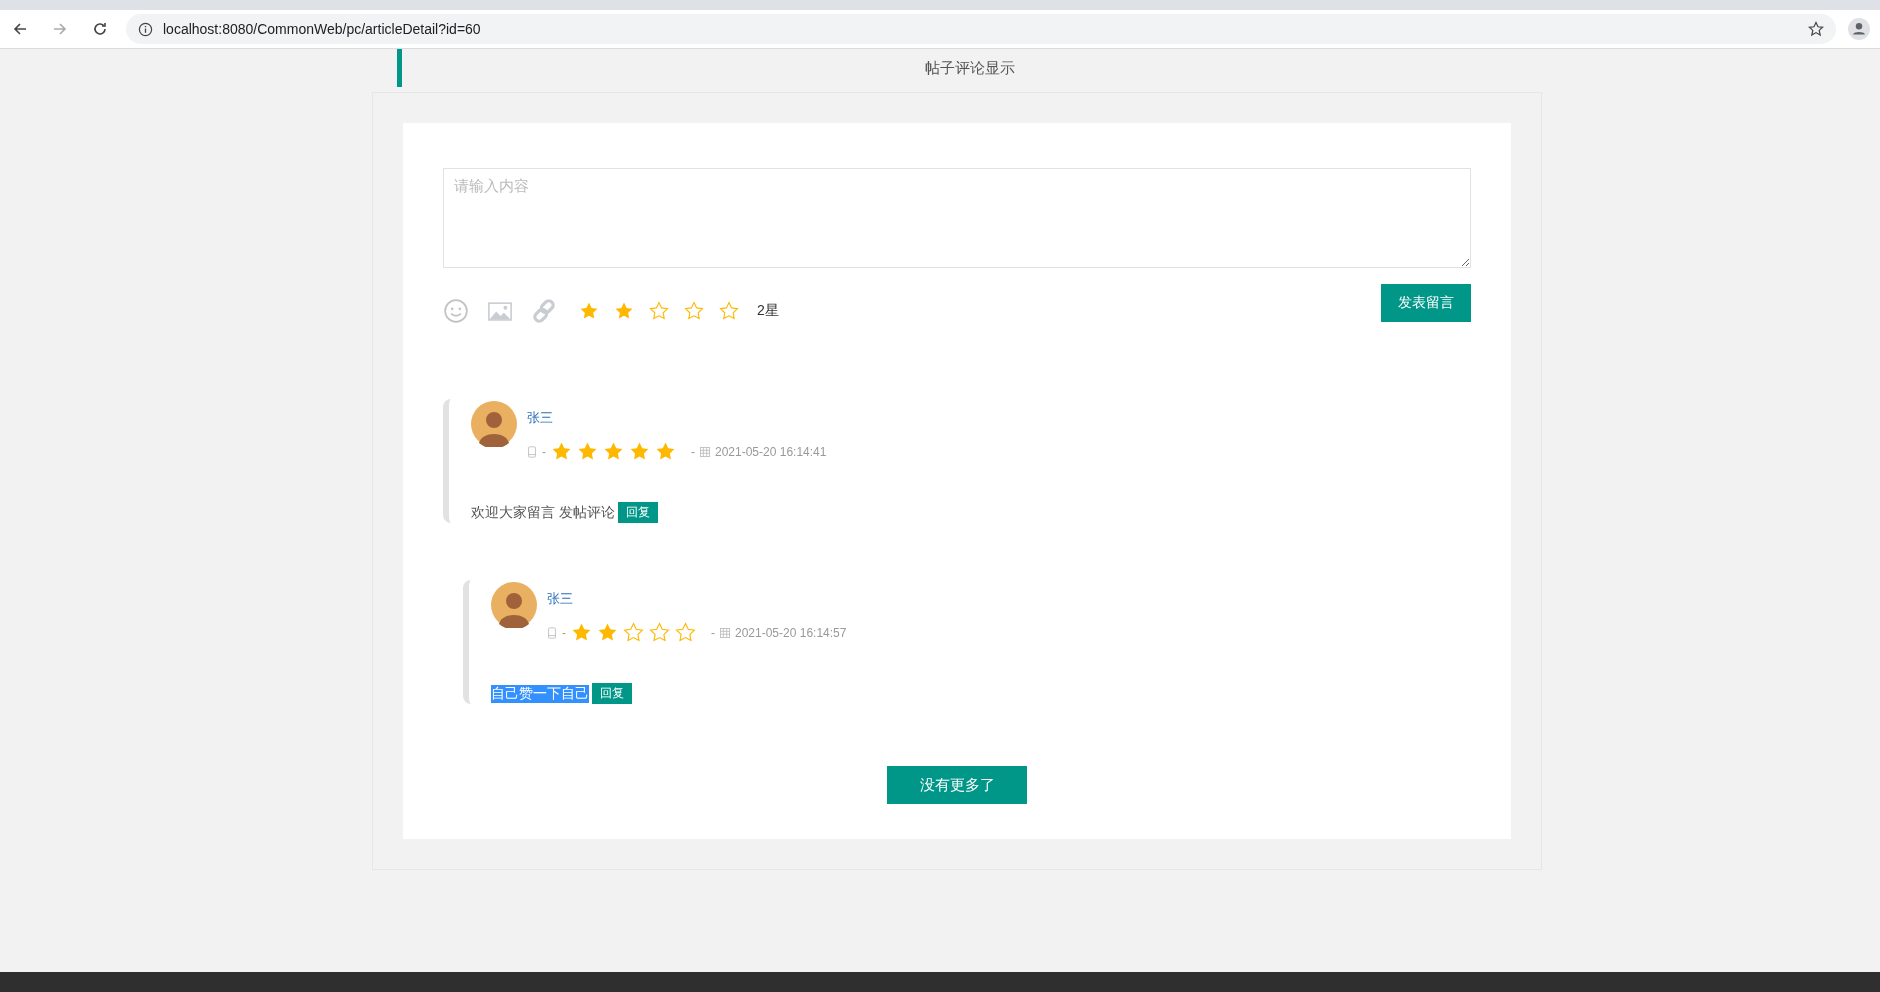 The width and height of the screenshot is (1880, 992). What do you see at coordinates (544, 311) in the screenshot?
I see `link-icon` at bounding box center [544, 311].